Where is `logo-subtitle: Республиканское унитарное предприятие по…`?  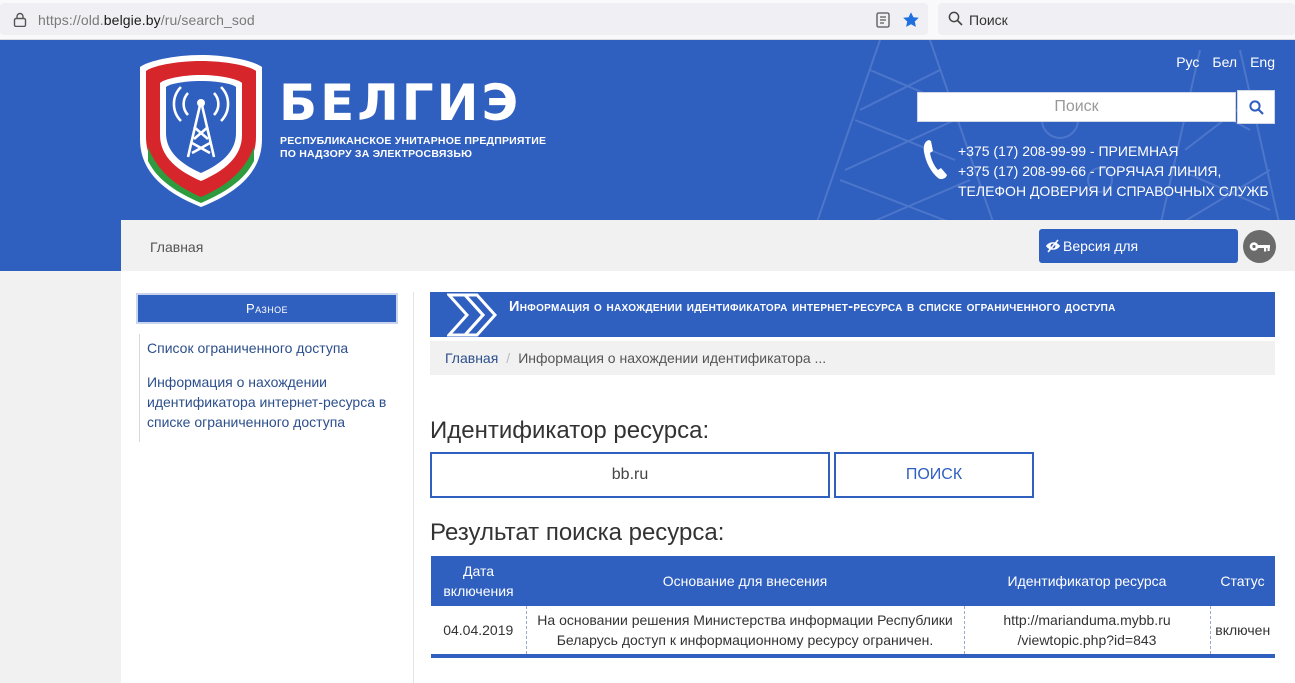 logo-subtitle: Республиканское унитарное предприятие по… is located at coordinates (413, 147).